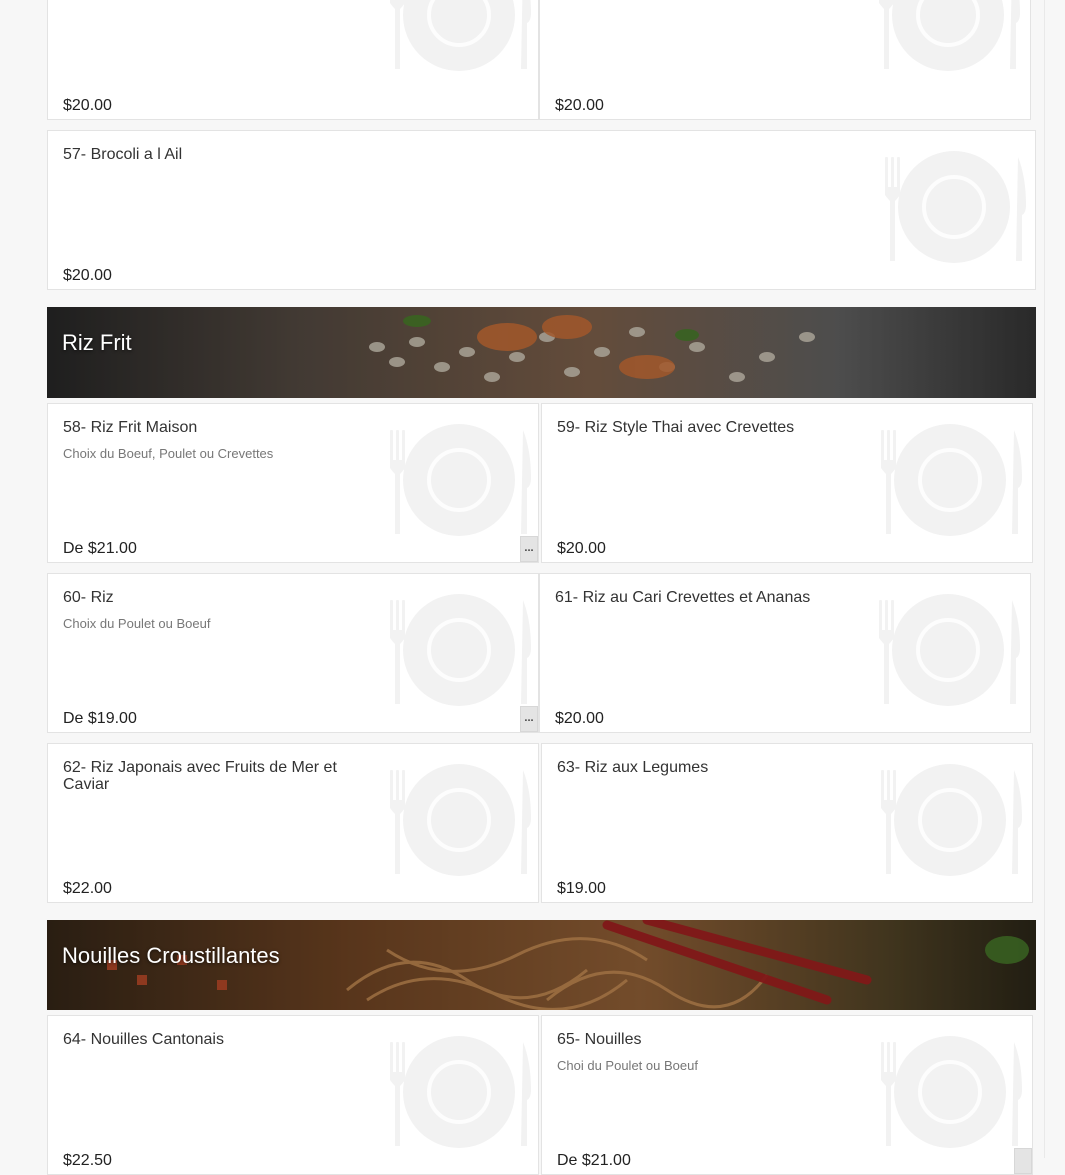  Describe the element at coordinates (683, 597) in the screenshot. I see `item-name: 61- Riz au Cari Crevettes et Ananas` at that location.